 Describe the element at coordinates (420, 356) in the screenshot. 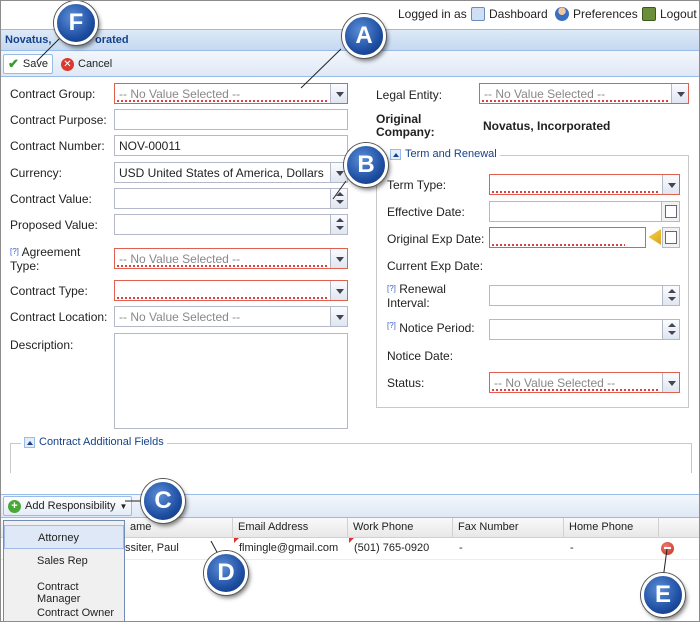

I see `notice-date-label: Notice Date:` at that location.